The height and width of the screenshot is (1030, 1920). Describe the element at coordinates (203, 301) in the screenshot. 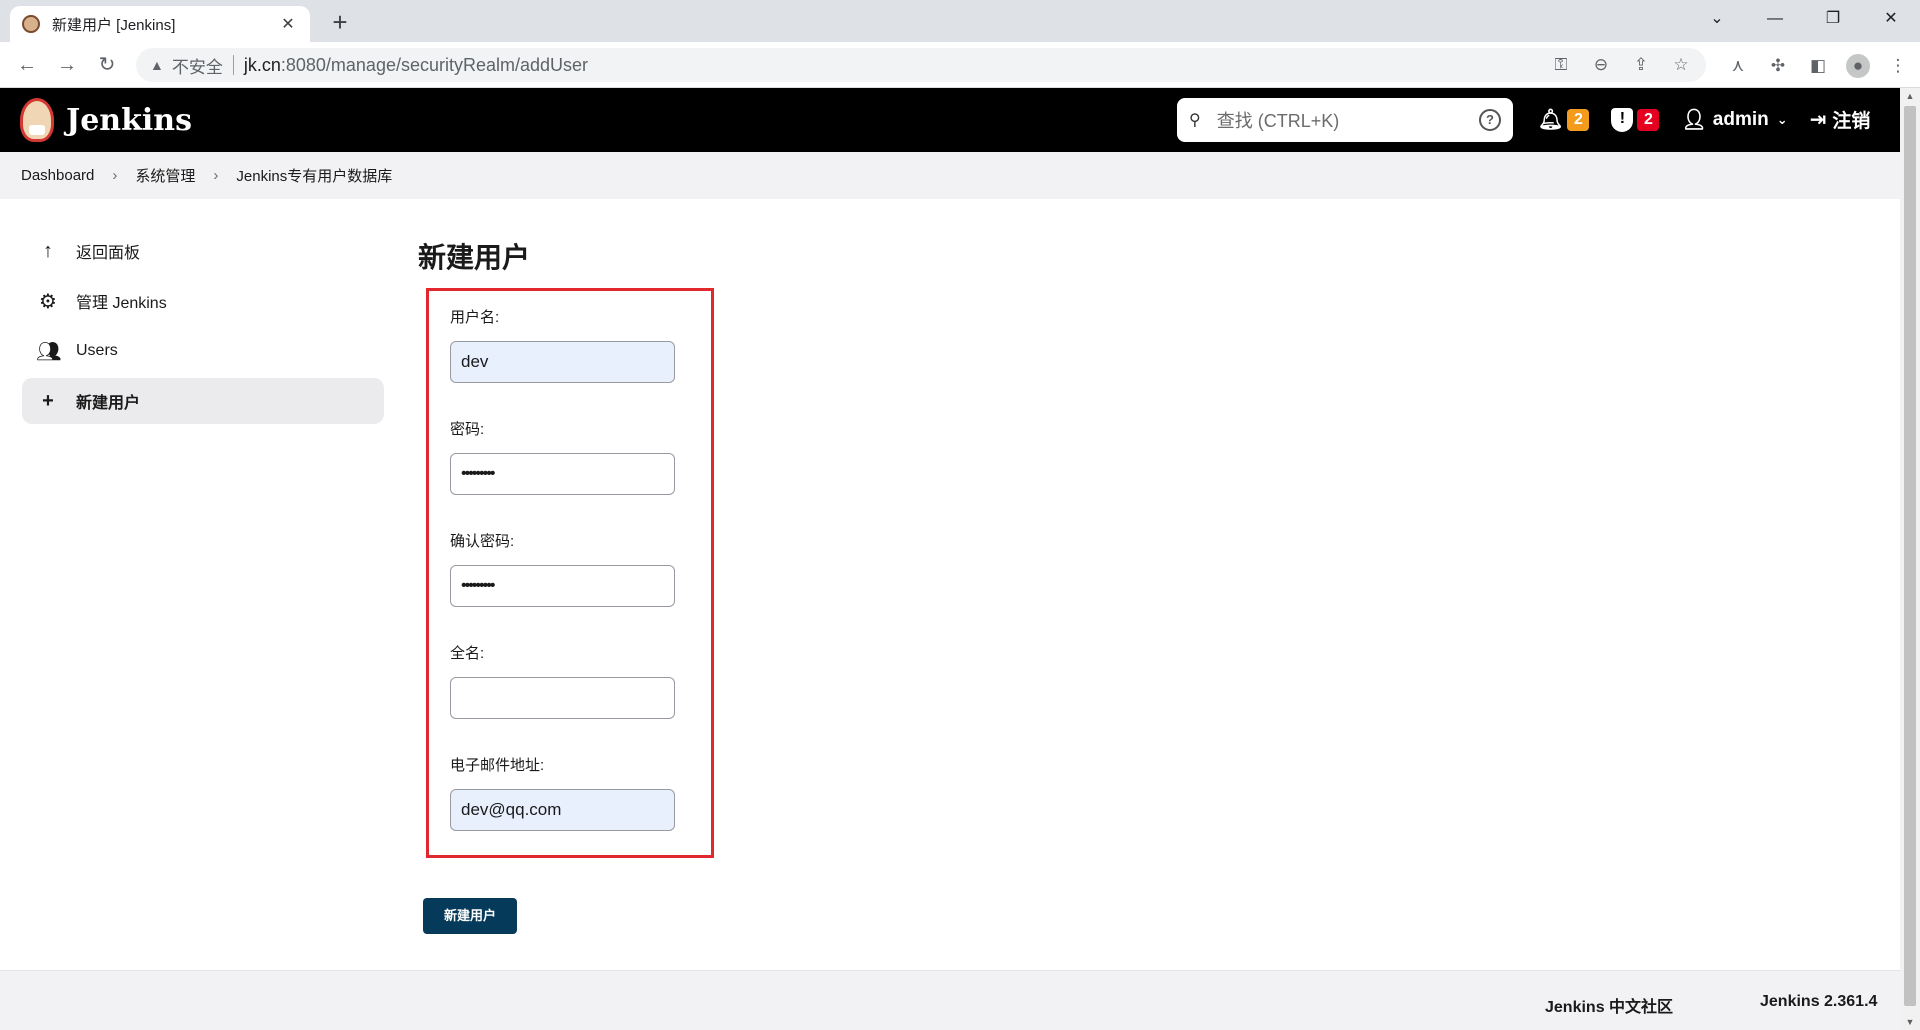

I see `sidebar-item-manage-jenkins: ⚙ 管理 Jenkins` at that location.